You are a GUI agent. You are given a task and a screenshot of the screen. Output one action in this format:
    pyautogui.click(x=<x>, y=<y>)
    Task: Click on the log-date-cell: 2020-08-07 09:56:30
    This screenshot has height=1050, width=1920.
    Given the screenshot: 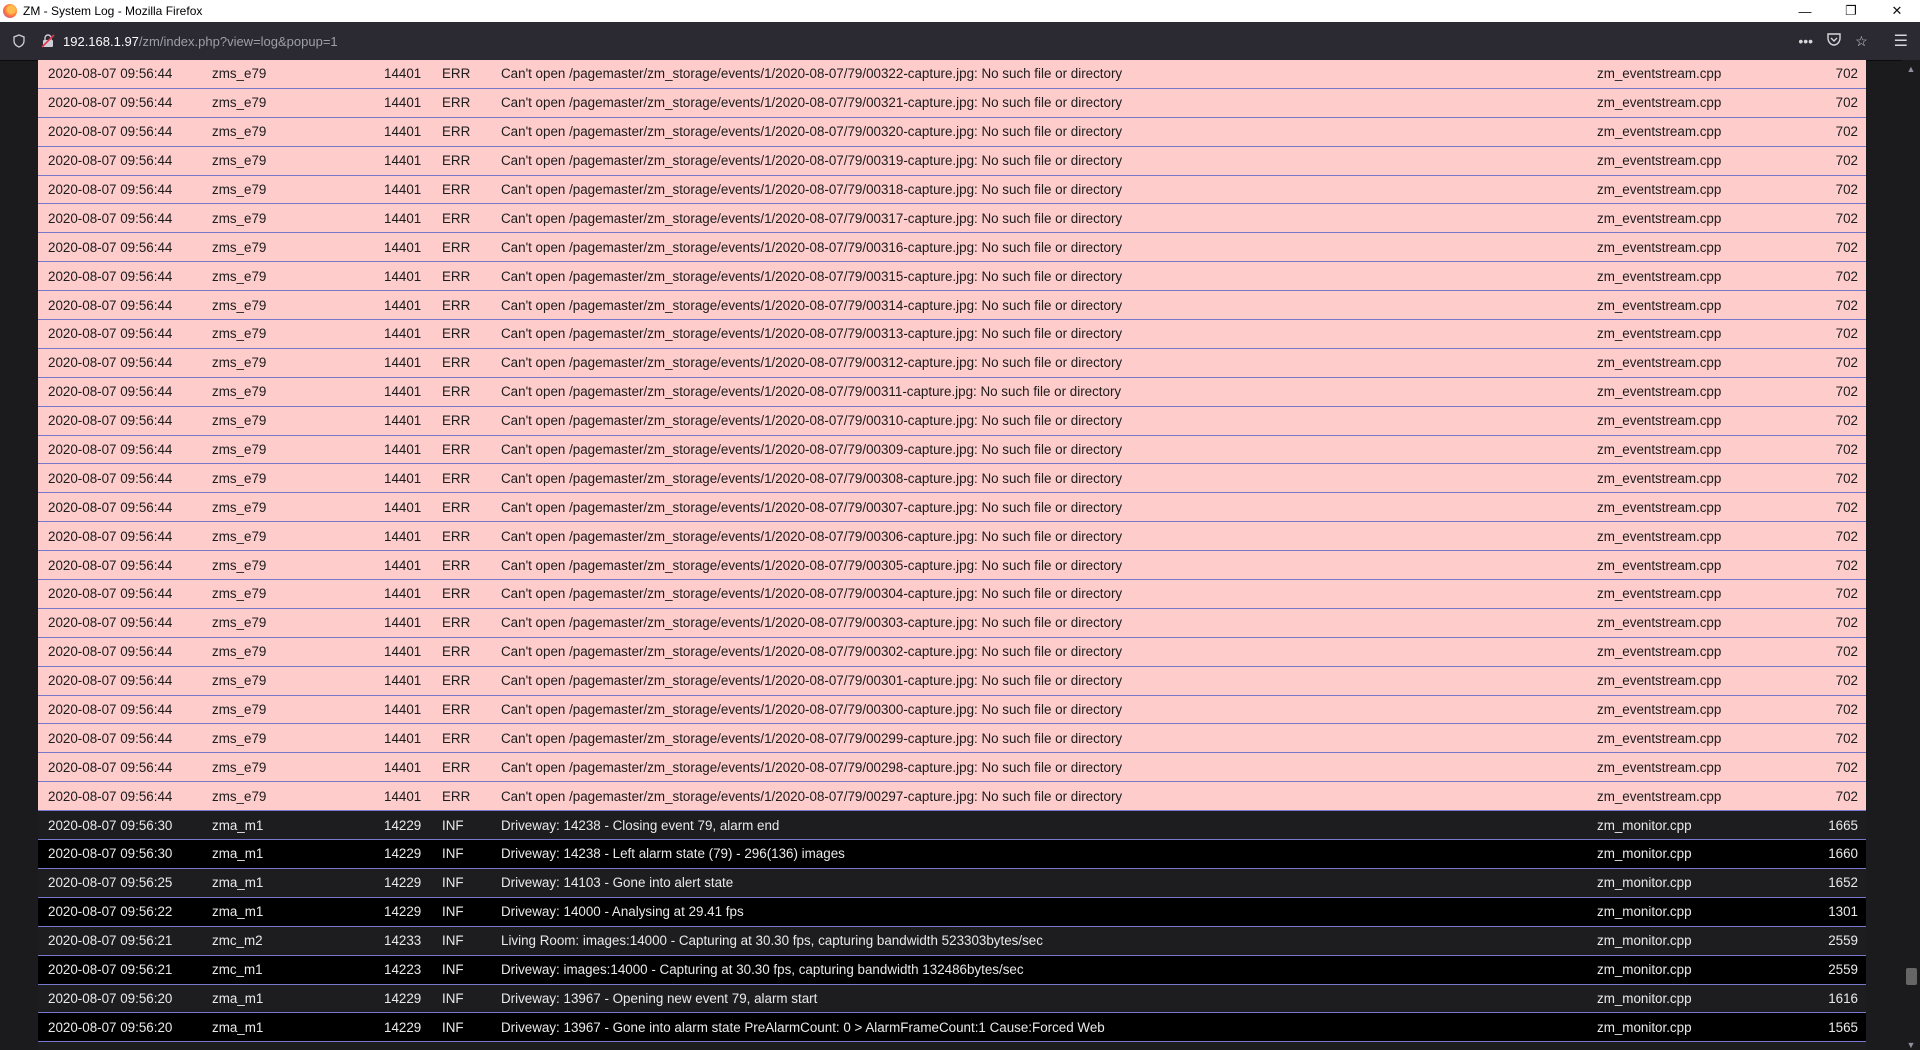 What is the action you would take?
    pyautogui.click(x=120, y=854)
    